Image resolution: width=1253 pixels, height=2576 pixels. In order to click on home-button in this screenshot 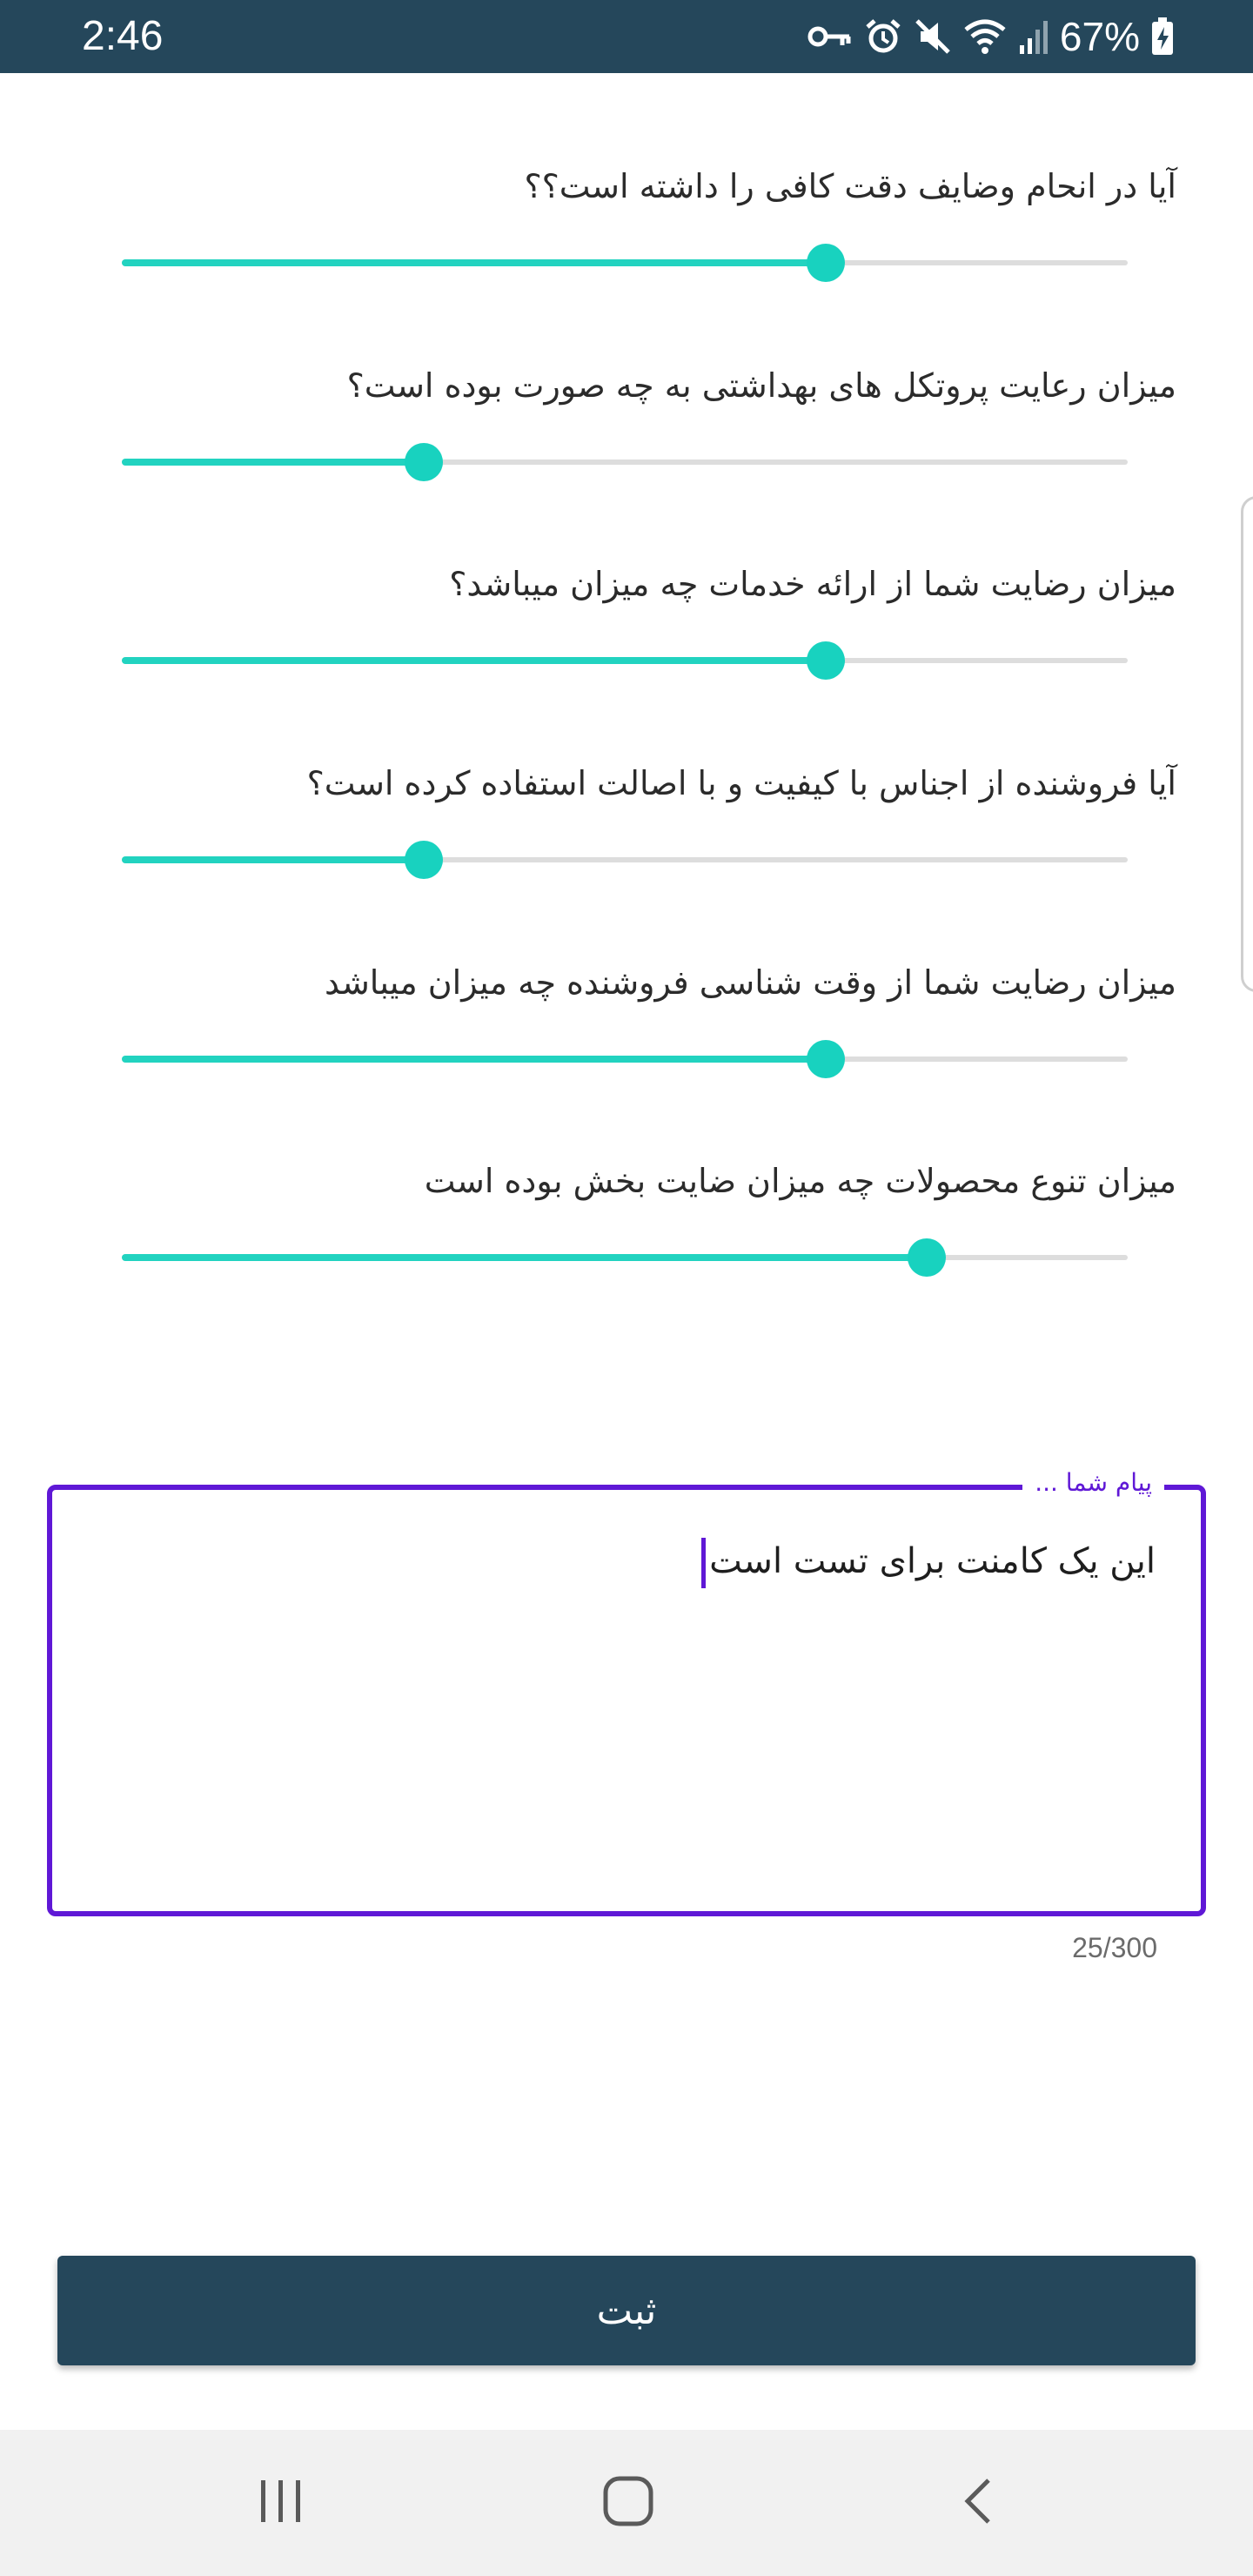, I will do `click(628, 2502)`.